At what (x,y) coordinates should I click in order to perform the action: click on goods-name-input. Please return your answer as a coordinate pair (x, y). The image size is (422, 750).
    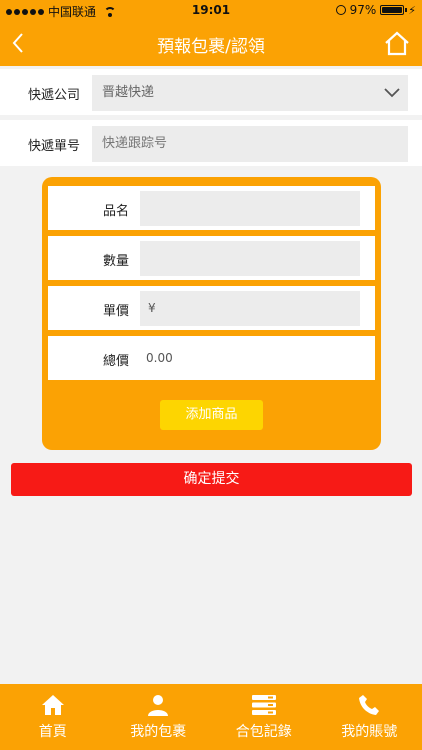
    Looking at the image, I should click on (250, 208).